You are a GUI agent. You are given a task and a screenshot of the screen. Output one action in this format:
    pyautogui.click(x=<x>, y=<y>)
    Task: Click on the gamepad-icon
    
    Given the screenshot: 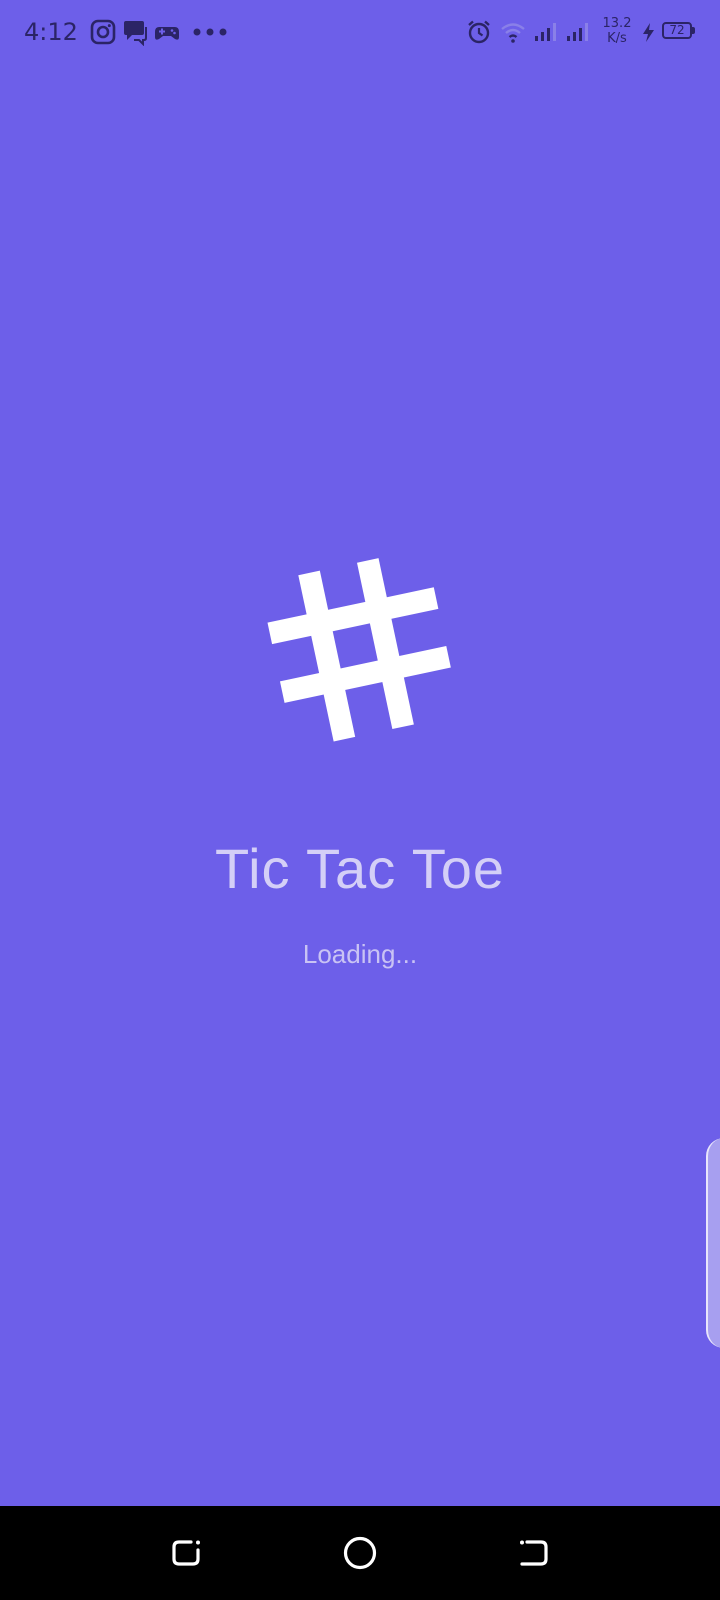 What is the action you would take?
    pyautogui.click(x=167, y=33)
    